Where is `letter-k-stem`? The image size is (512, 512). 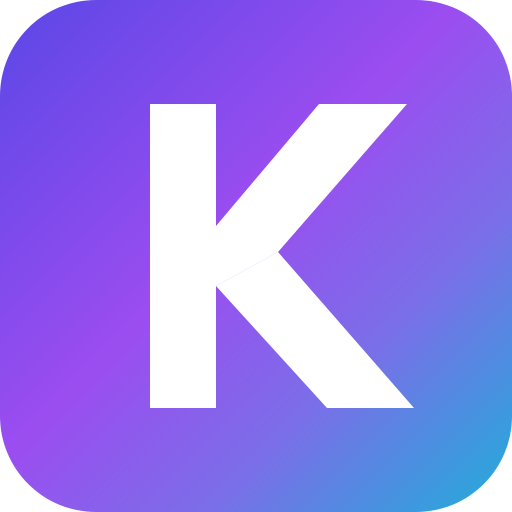 letter-k-stem is located at coordinates (183, 256).